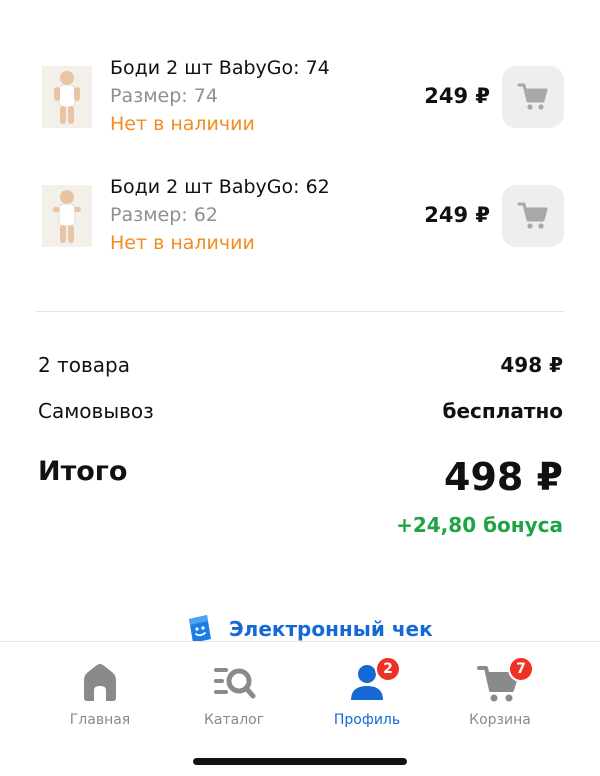 This screenshot has height=776, width=600. What do you see at coordinates (96, 411) in the screenshot?
I see `delivery-label: Самовывоз` at bounding box center [96, 411].